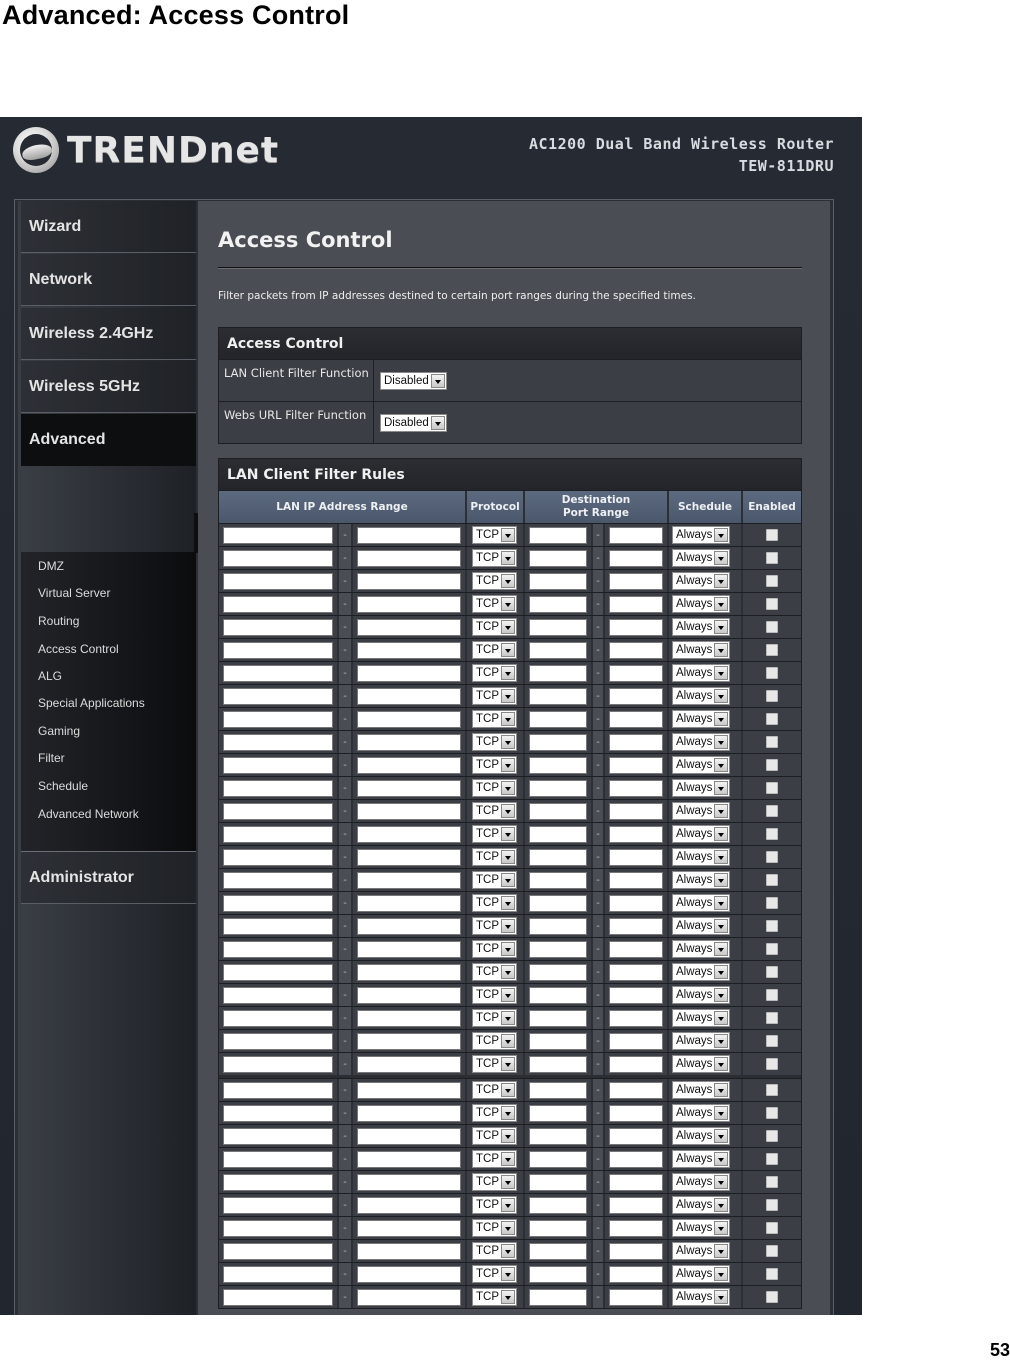  What do you see at coordinates (108, 878) in the screenshot?
I see `sidebar-item-administrator: Administrator` at bounding box center [108, 878].